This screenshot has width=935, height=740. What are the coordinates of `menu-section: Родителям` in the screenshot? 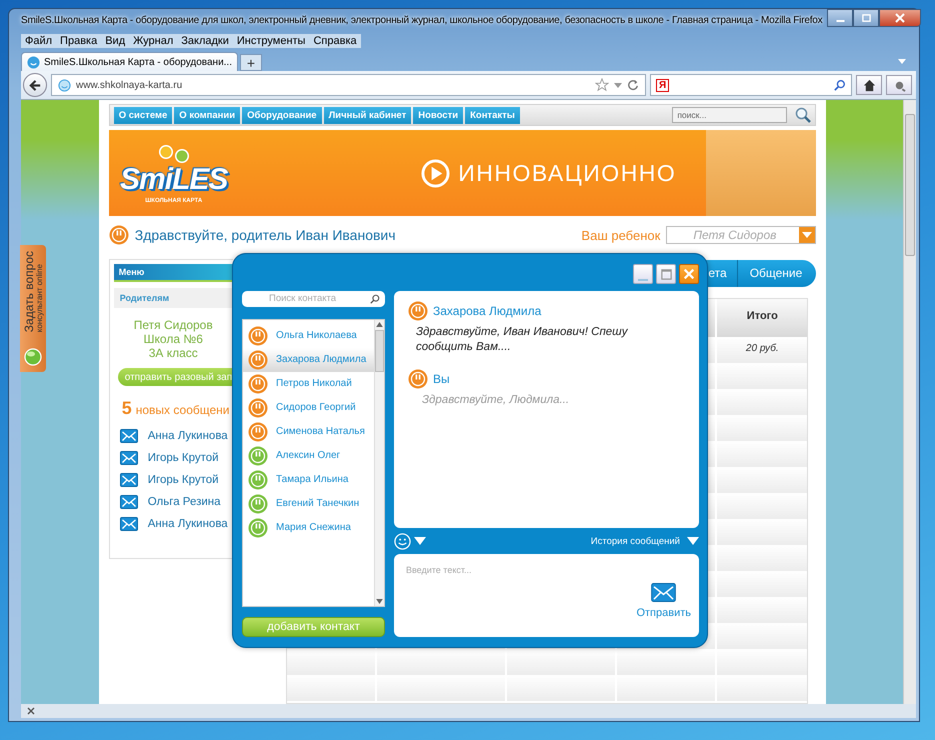 It's located at (173, 298).